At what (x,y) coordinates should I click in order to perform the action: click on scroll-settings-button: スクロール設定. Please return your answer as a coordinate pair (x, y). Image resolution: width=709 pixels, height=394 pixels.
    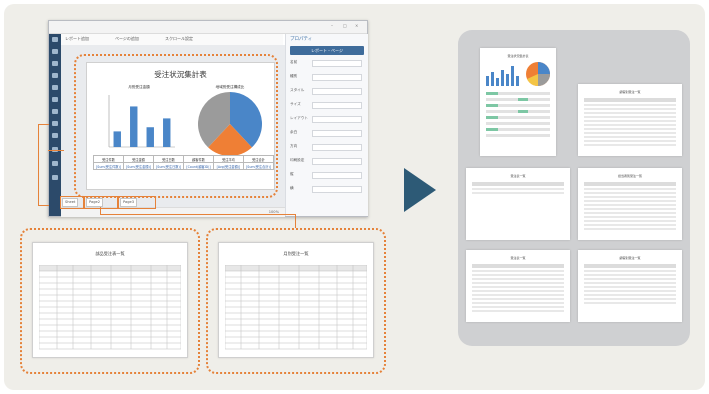
    Looking at the image, I should click on (179, 39).